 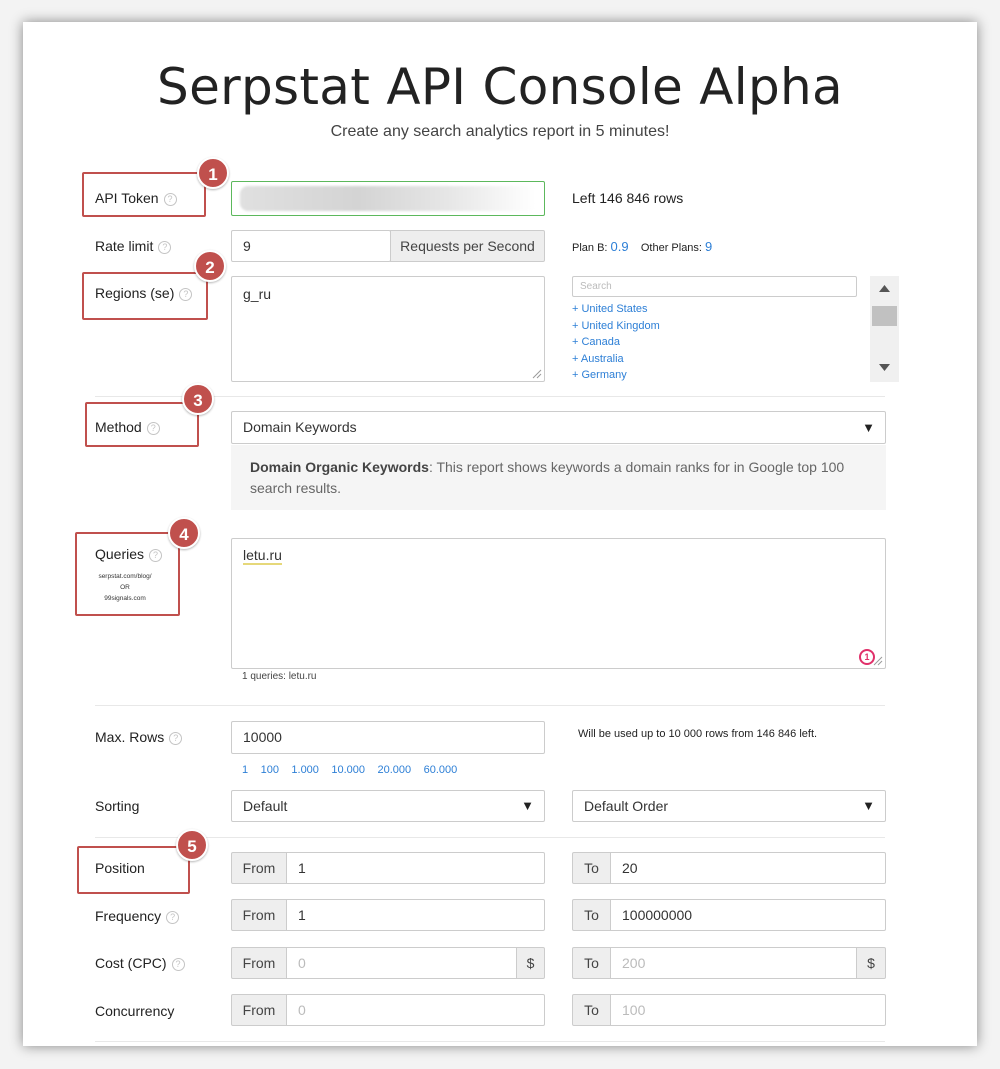 I want to click on max-rows-input: 10000, so click(x=388, y=737).